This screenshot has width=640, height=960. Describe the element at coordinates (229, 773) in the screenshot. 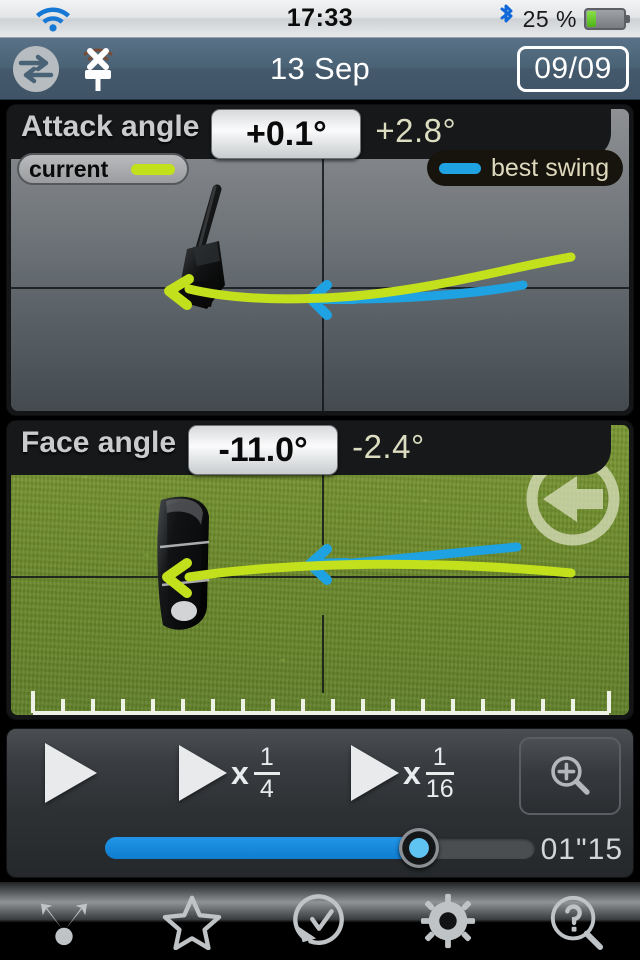

I see `play-quarter-speed-button: x 1 4` at that location.